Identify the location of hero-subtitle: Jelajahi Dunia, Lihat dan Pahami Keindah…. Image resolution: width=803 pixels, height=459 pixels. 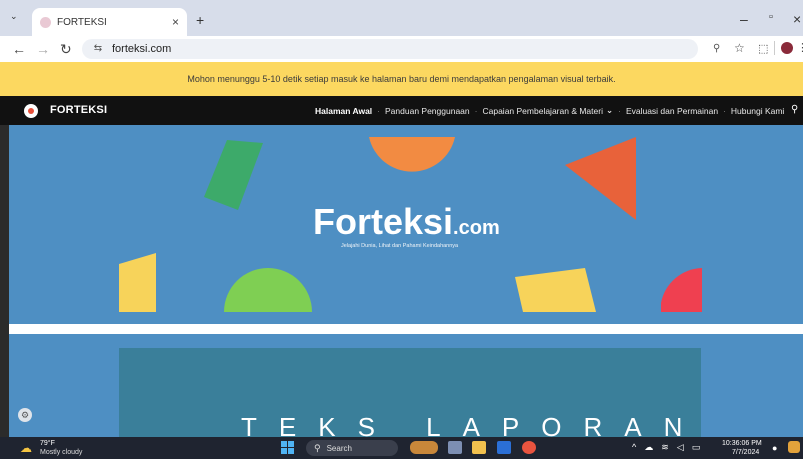
(400, 246).